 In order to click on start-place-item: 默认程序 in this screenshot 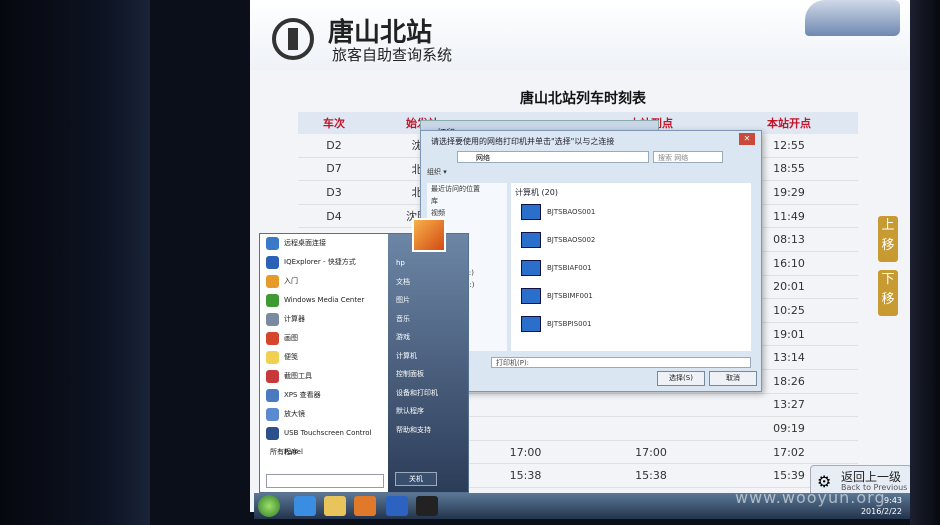, I will do `click(428, 411)`.